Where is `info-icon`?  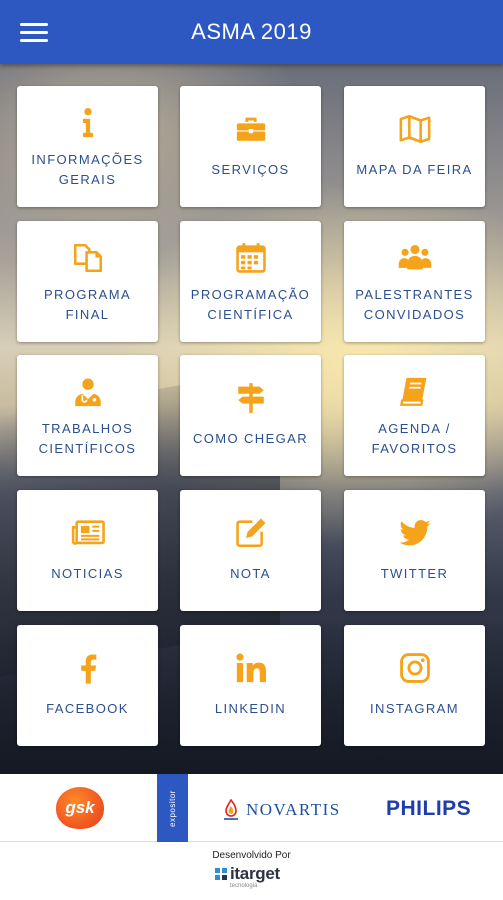
info-icon is located at coordinates (88, 123).